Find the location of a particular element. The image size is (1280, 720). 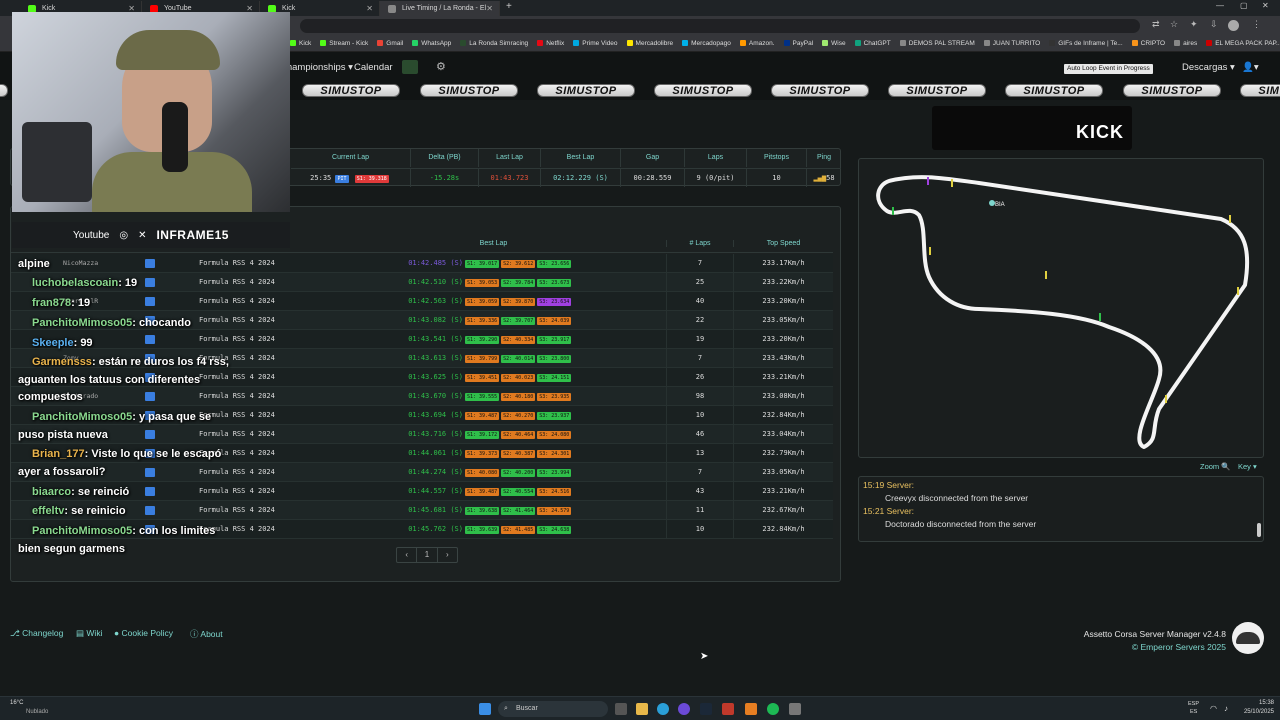

chat-text: compuestos is located at coordinates (50, 397).